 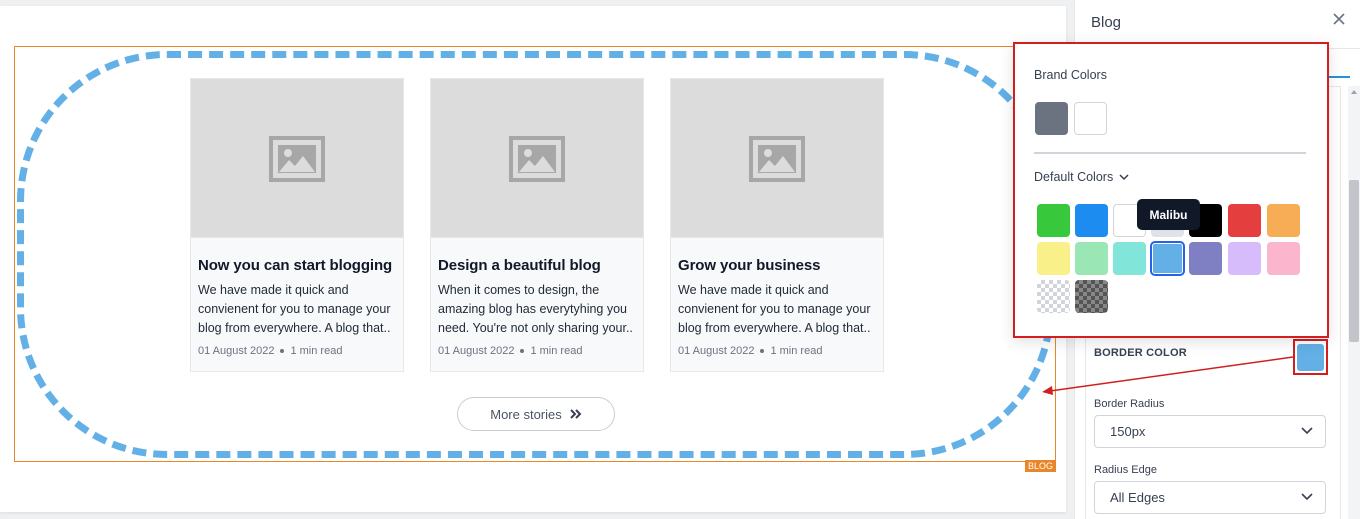 What do you see at coordinates (537, 266) in the screenshot?
I see `post-title: Design a beautiful blog` at bounding box center [537, 266].